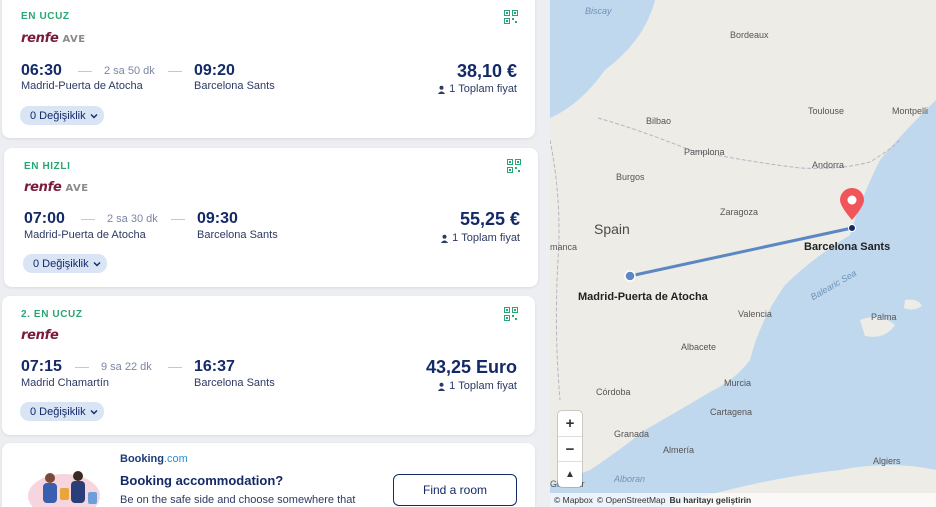  Describe the element at coordinates (755, 314) in the screenshot. I see `map-label-valencia: Valencia` at that location.